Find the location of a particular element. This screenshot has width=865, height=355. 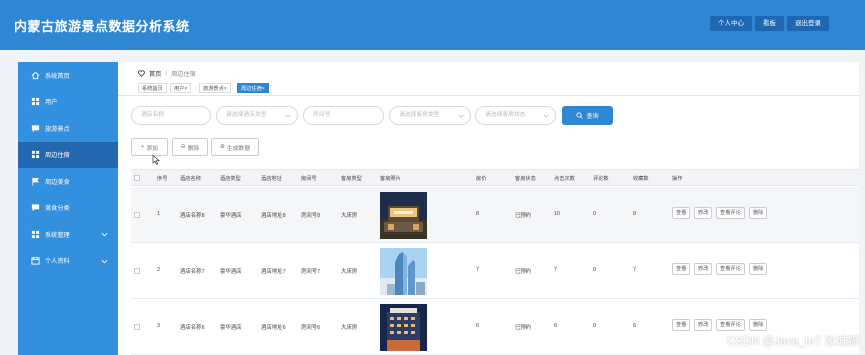

generate-data-button: ⊕ 生成数据 is located at coordinates (235, 147).